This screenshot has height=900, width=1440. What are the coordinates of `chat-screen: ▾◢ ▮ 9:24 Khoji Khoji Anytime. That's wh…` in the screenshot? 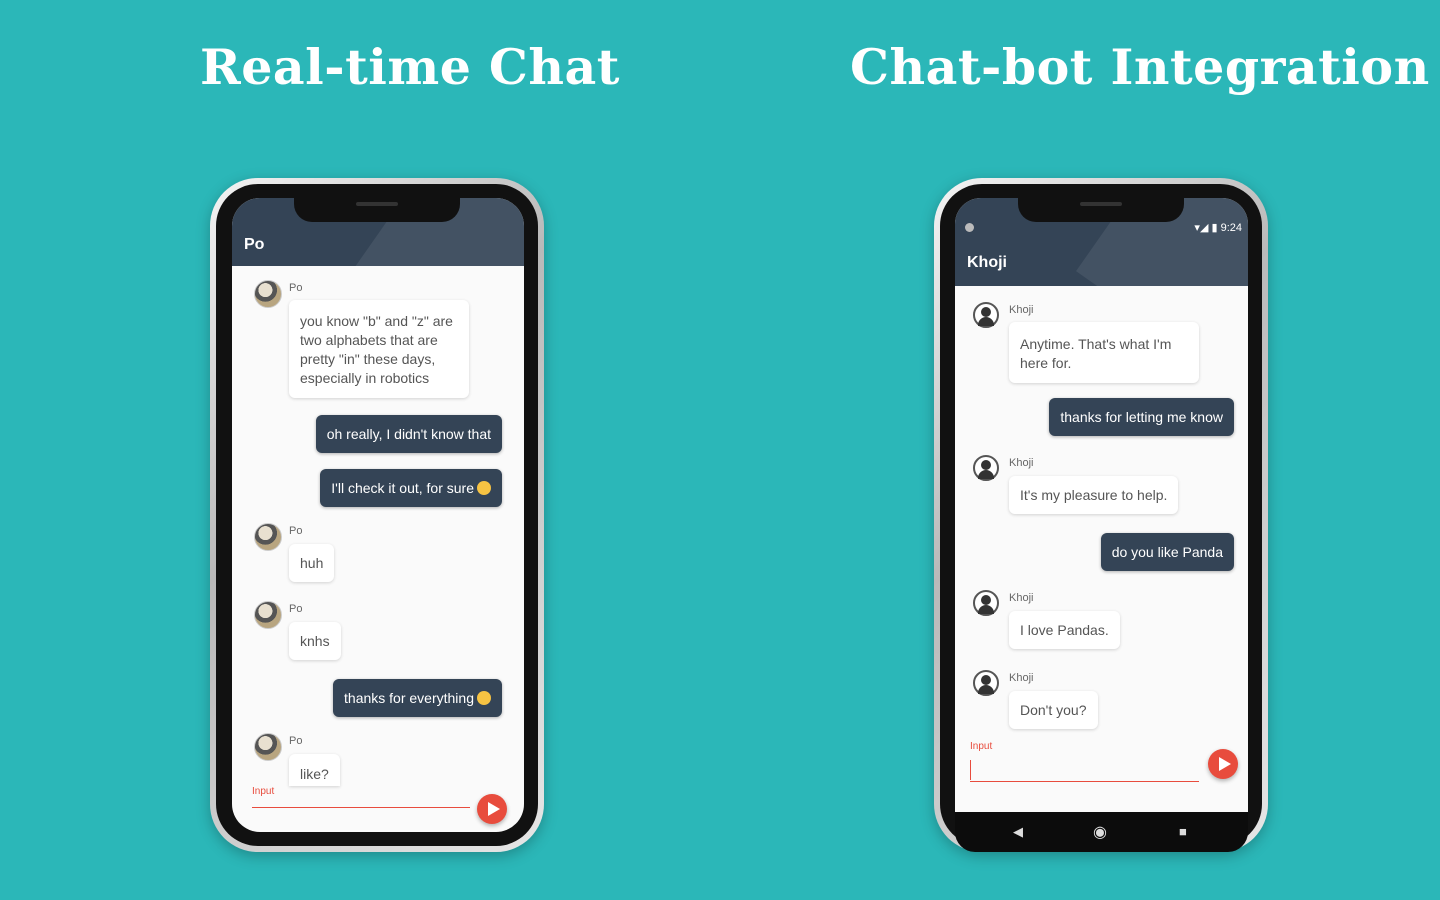 It's located at (1101, 505).